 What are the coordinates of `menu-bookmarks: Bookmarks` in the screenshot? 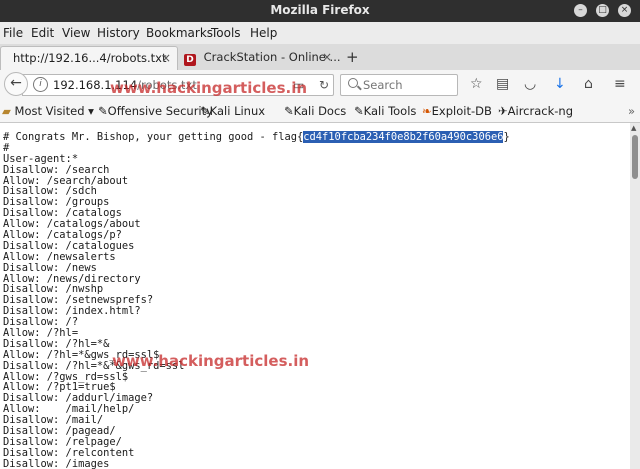 It's located at (179, 33).